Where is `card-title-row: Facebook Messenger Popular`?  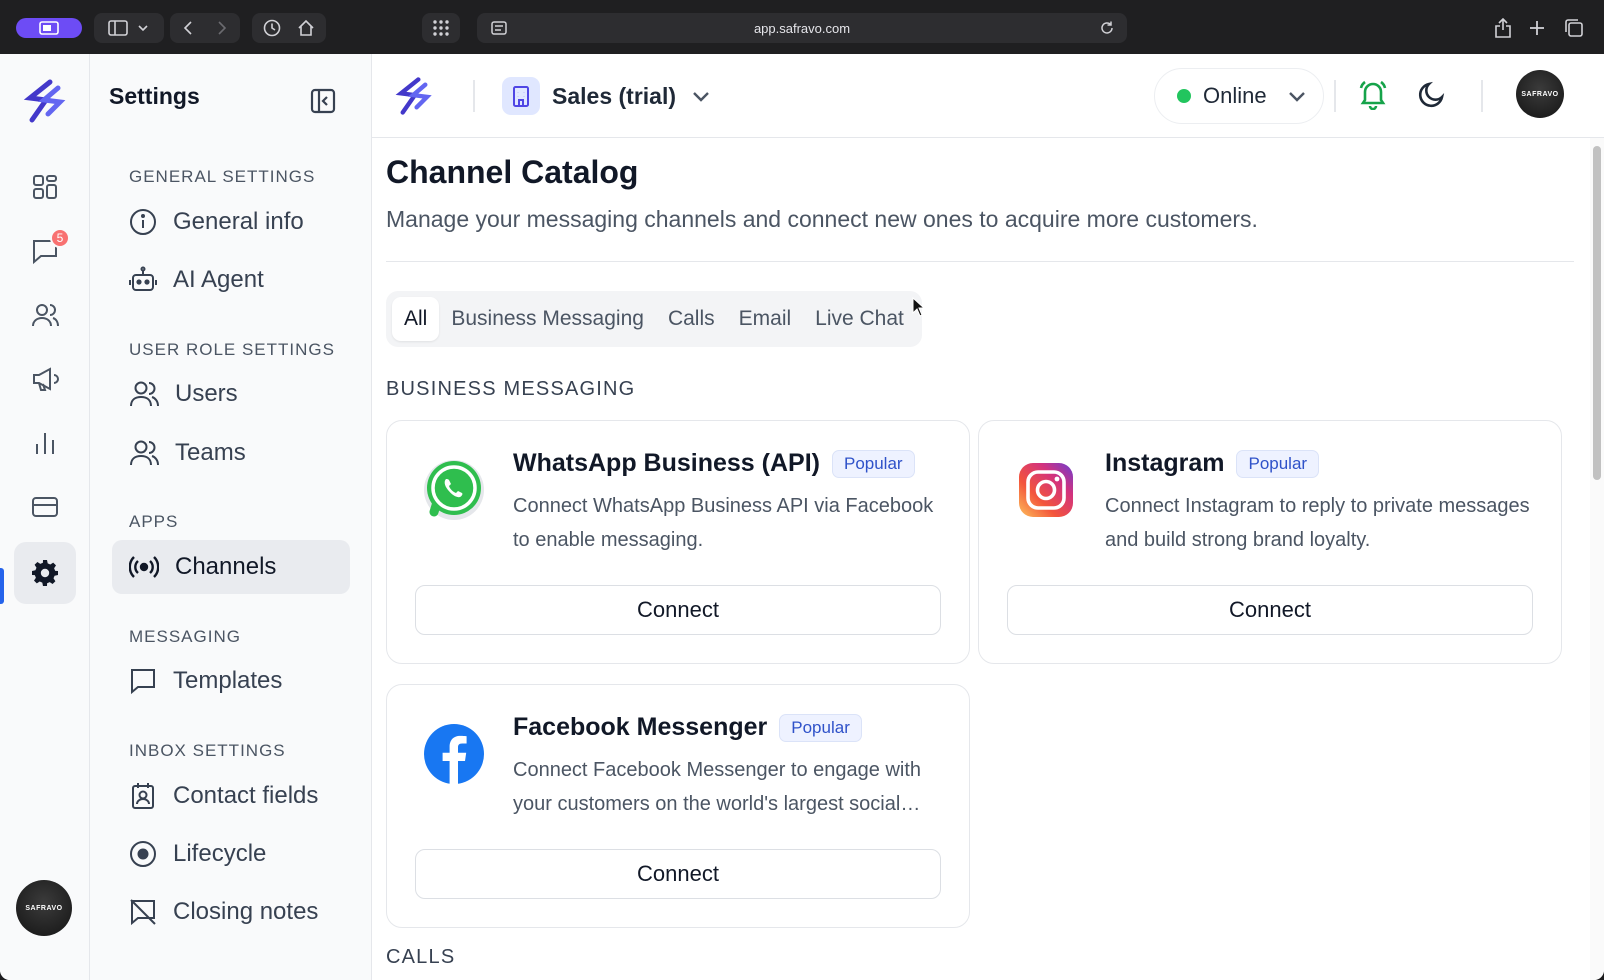 card-title-row: Facebook Messenger Popular is located at coordinates (687, 727).